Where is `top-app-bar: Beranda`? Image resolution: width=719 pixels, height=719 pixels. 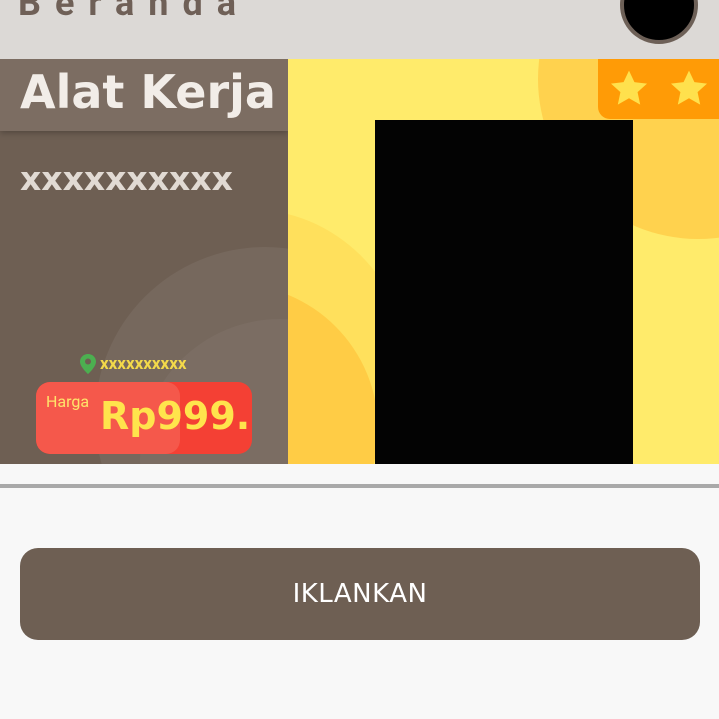 top-app-bar: Beranda is located at coordinates (359, 29).